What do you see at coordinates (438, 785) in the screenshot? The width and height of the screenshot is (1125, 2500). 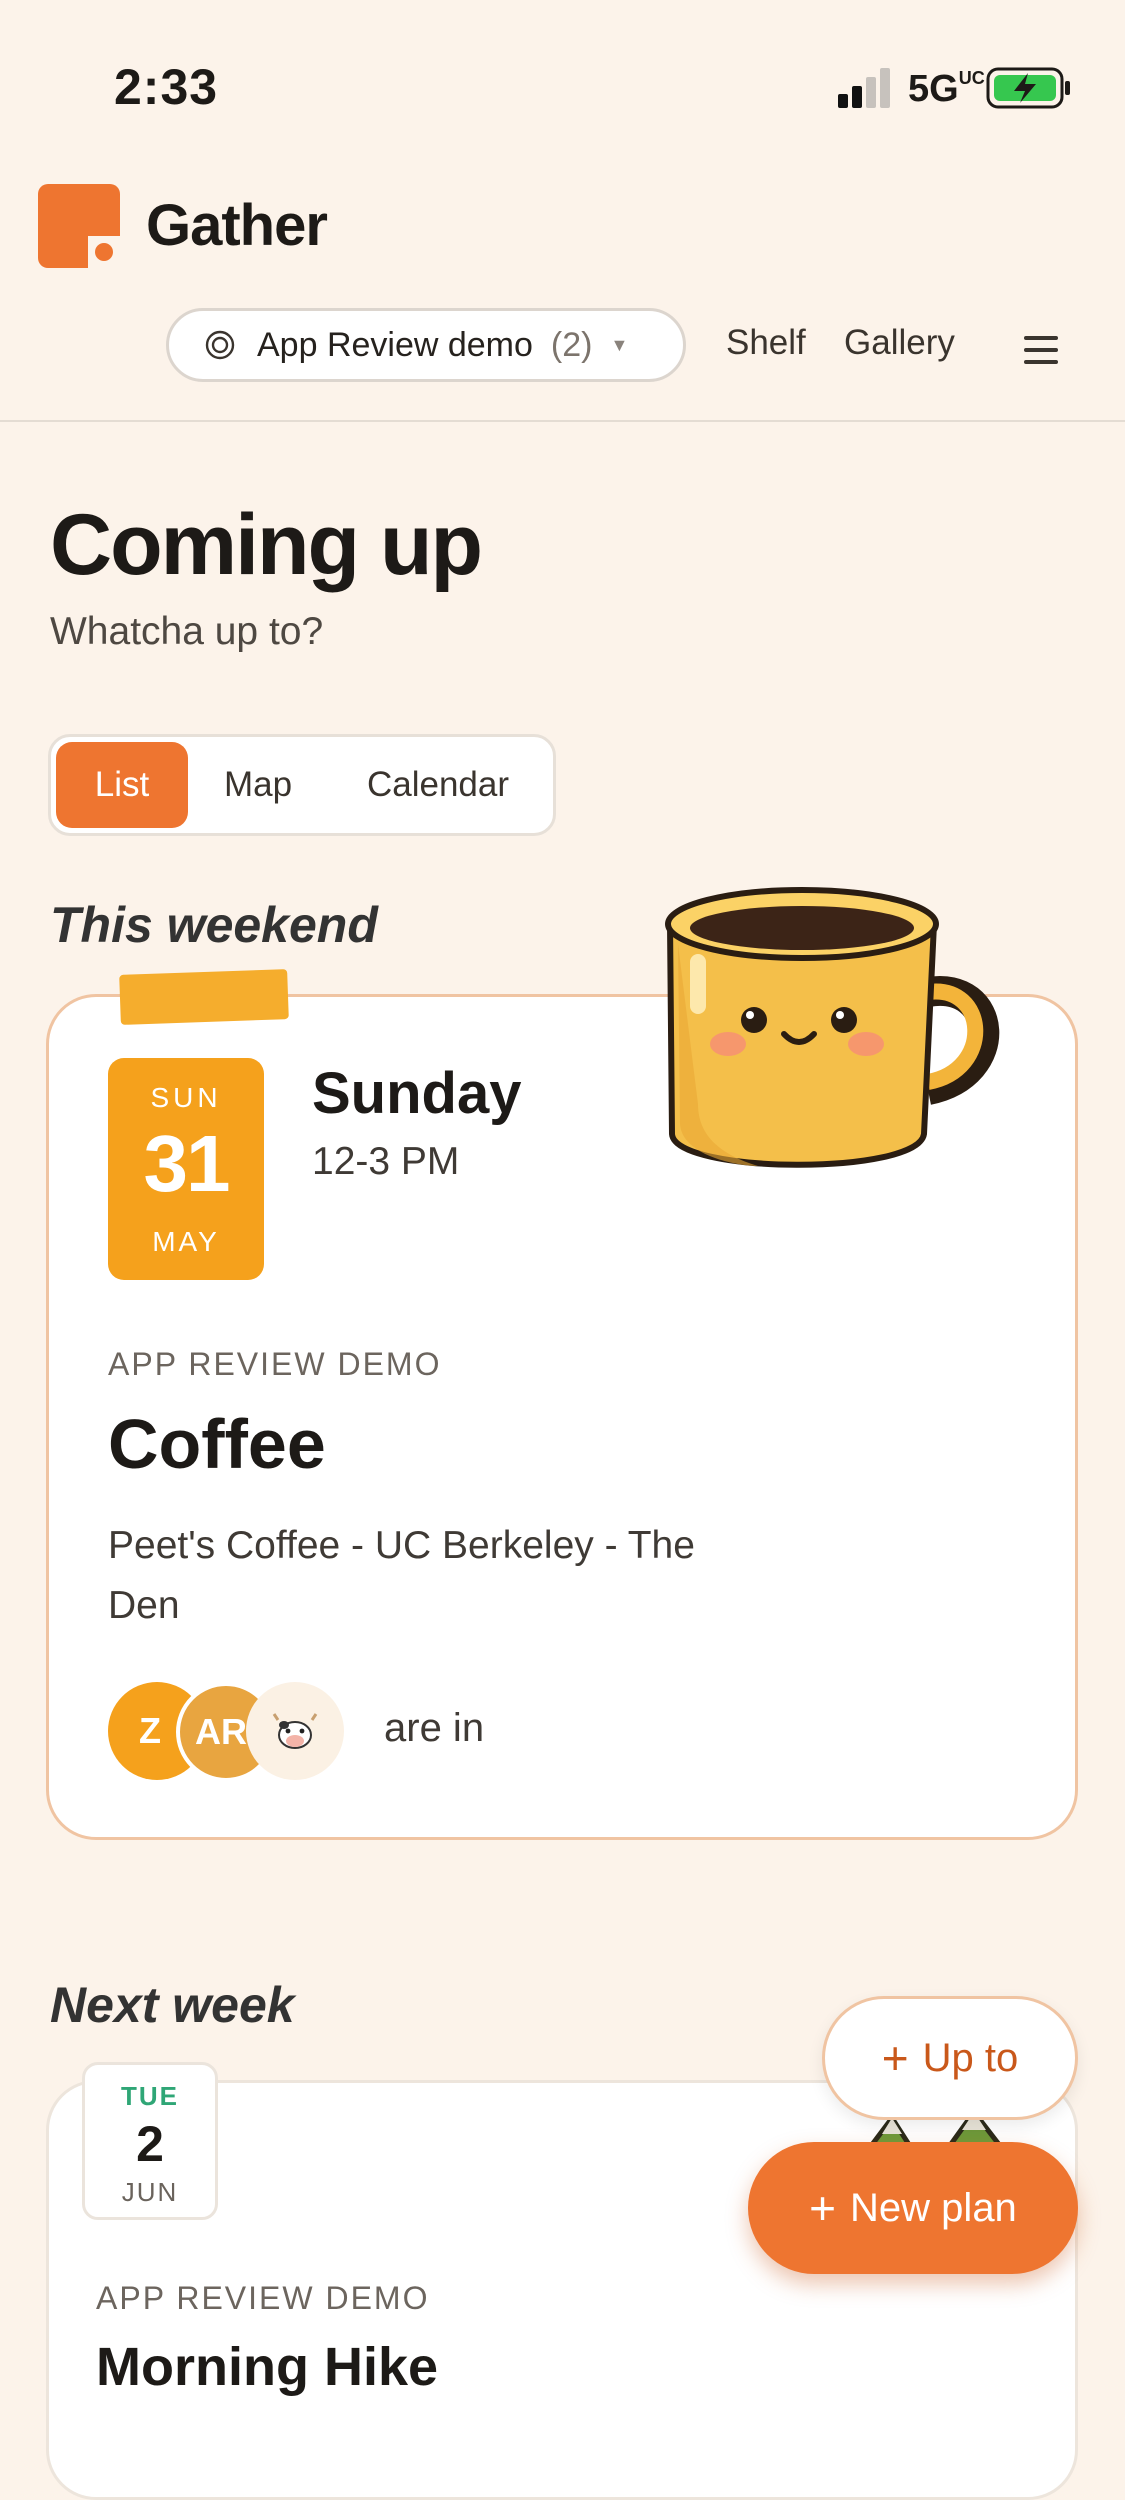 I see `tab-calendar: Calendar` at bounding box center [438, 785].